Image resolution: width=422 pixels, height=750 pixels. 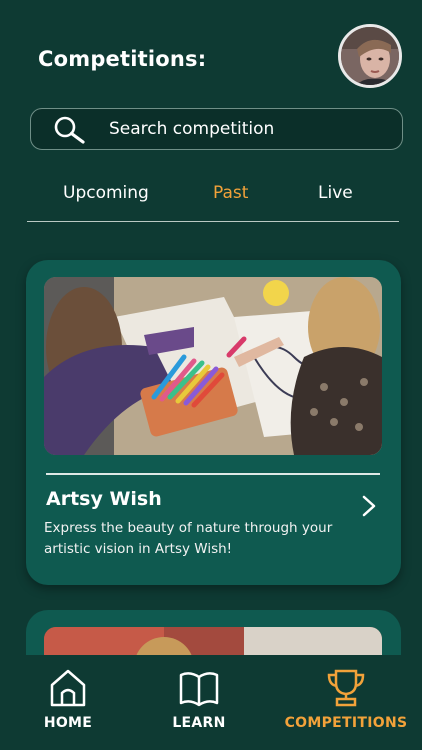 What do you see at coordinates (106, 193) in the screenshot?
I see `tab-upcoming: Upcoming` at bounding box center [106, 193].